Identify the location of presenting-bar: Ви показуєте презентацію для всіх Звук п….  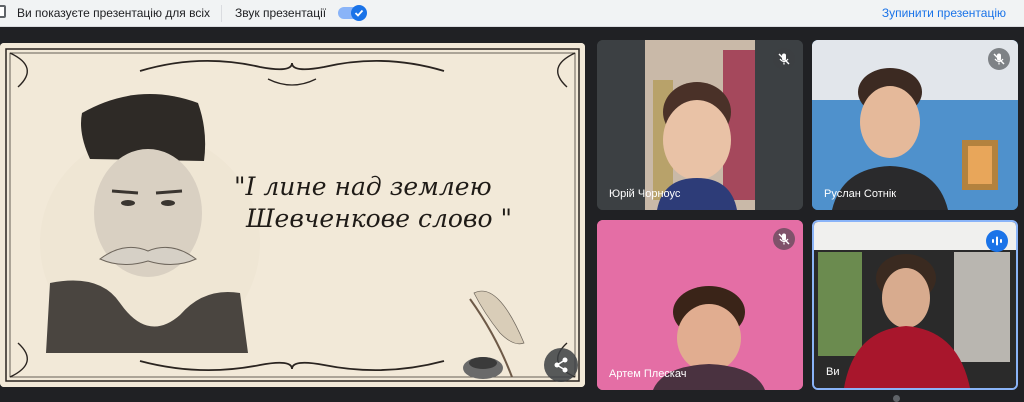
(512, 13).